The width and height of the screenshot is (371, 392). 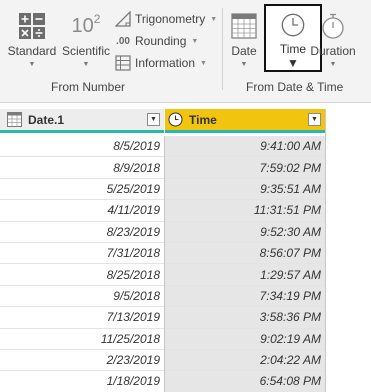 I want to click on time-cell: 6:54:08 PM, so click(x=245, y=381).